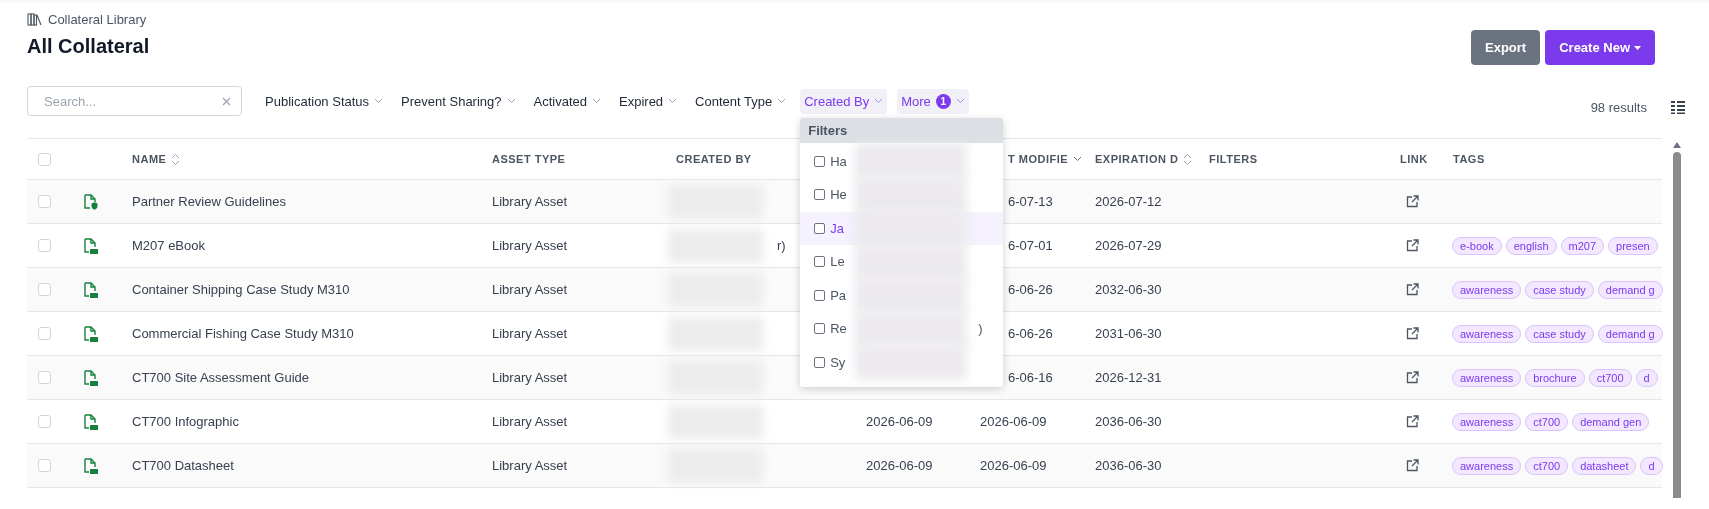  Describe the element at coordinates (1128, 201) in the screenshot. I see `table-cell: 2026-07-12` at that location.